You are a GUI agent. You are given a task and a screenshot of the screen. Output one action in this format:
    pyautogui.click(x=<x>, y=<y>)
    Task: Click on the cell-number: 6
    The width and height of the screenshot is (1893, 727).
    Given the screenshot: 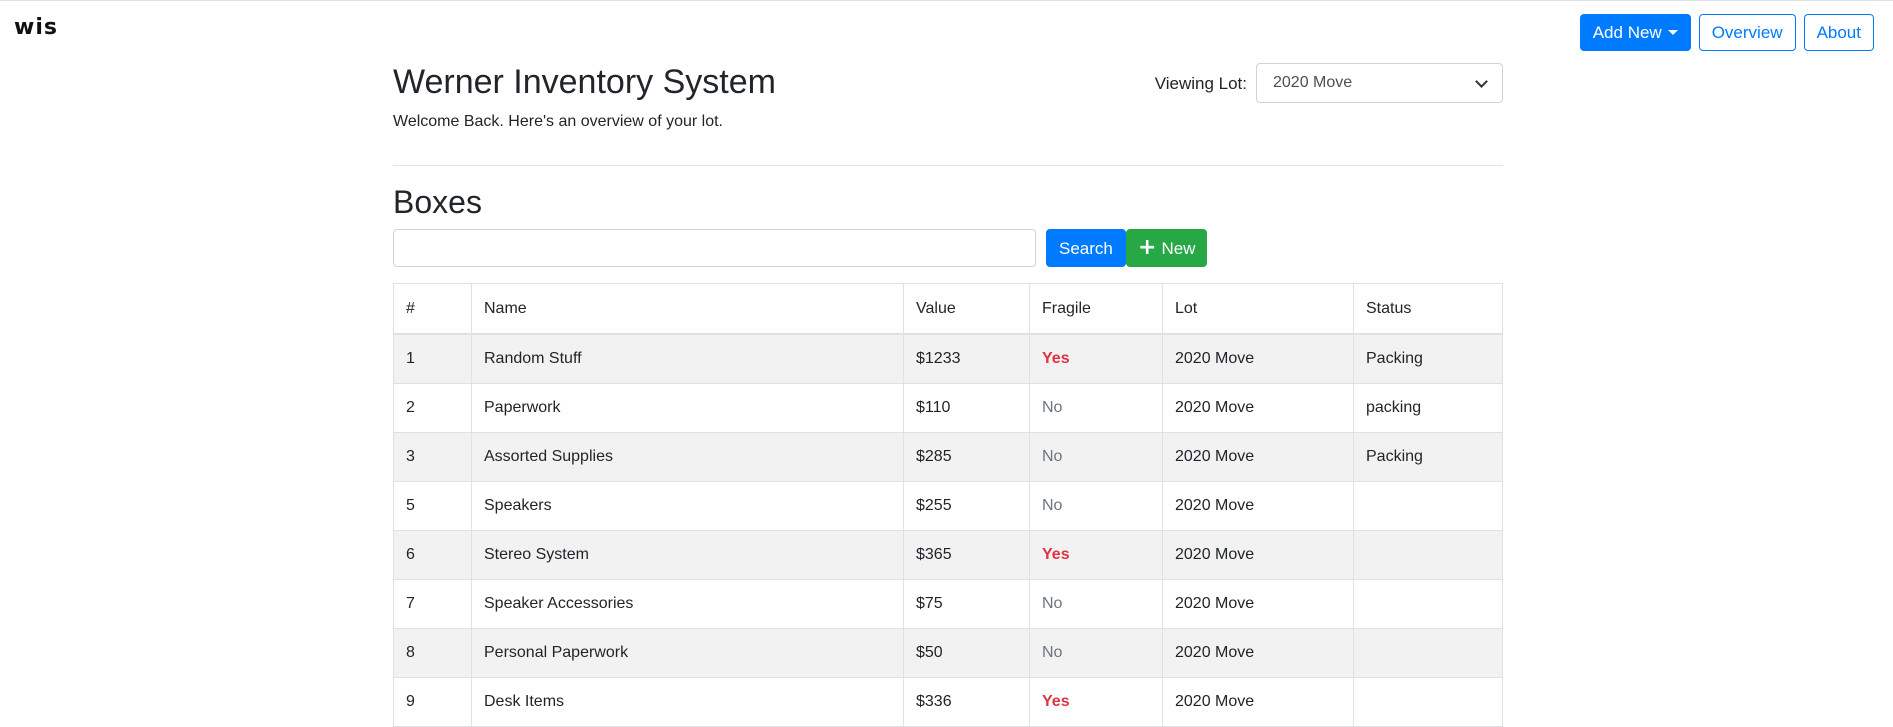 What is the action you would take?
    pyautogui.click(x=432, y=555)
    